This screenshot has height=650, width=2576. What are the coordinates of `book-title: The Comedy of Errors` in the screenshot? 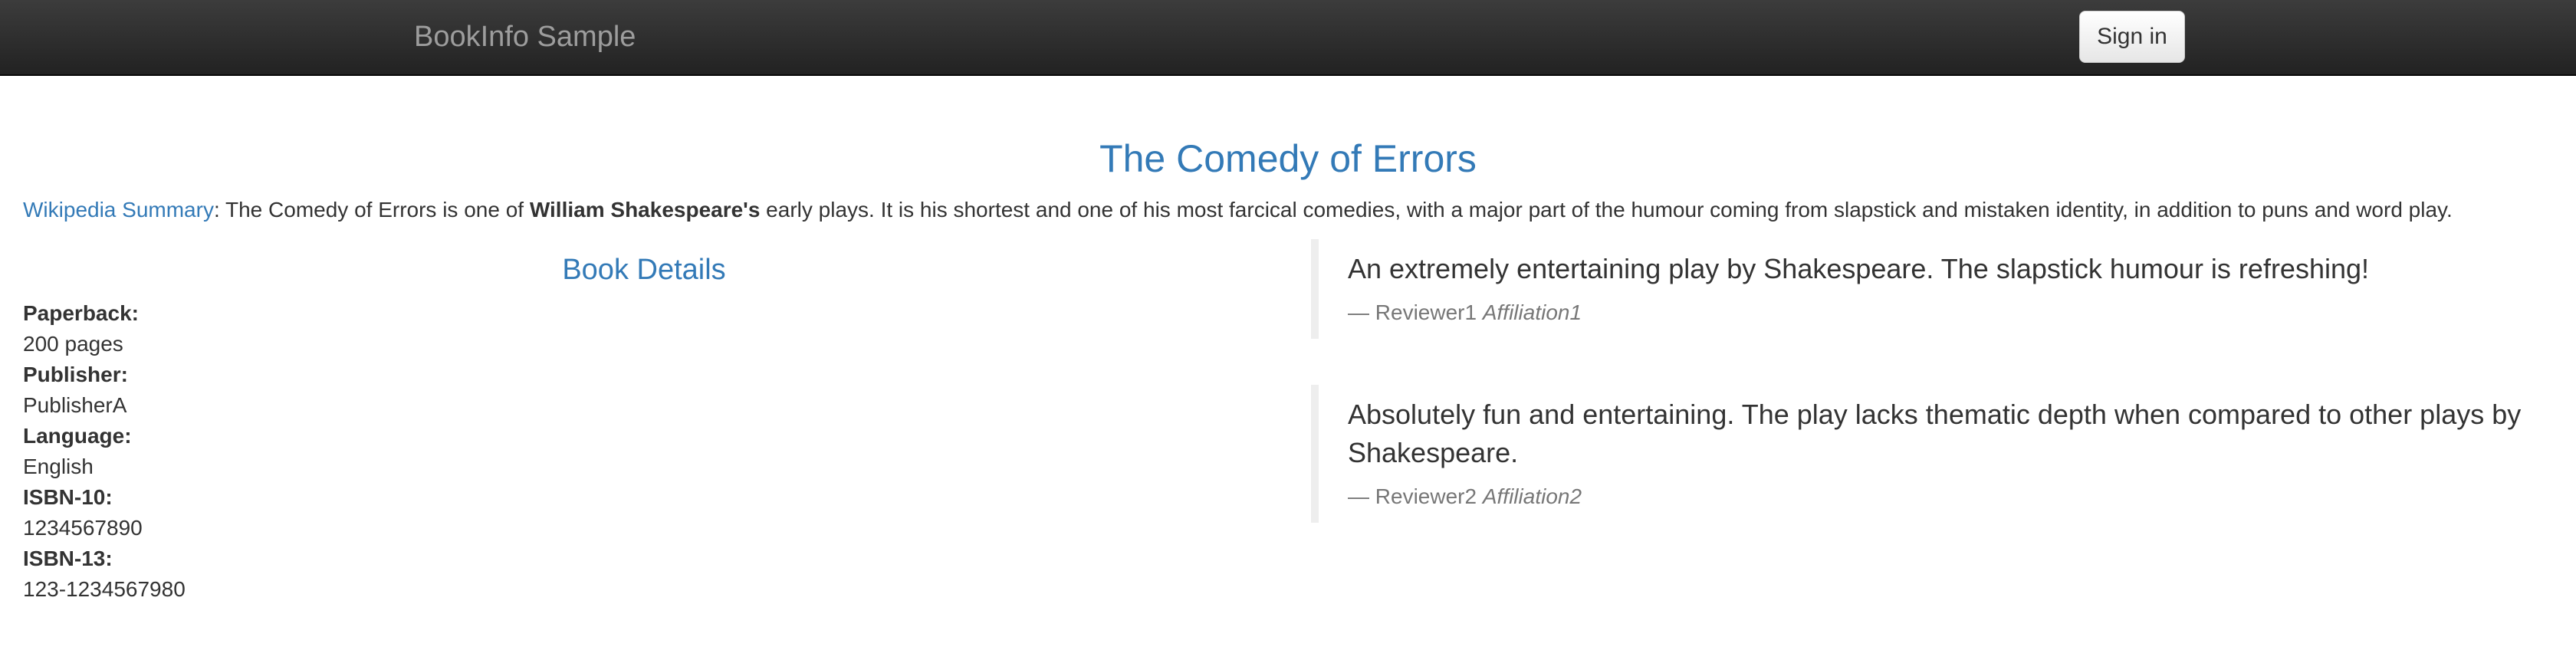 It's located at (1288, 158).